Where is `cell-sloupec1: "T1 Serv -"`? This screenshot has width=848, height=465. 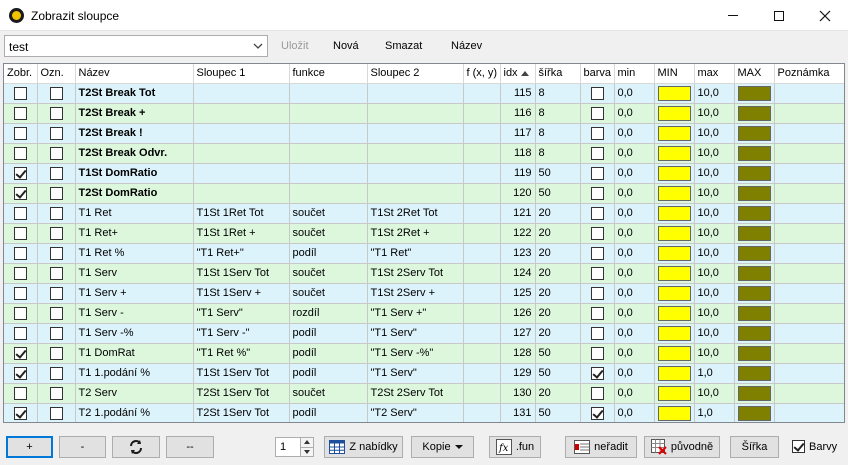
cell-sloupec1: "T1 Serv -" is located at coordinates (241, 333).